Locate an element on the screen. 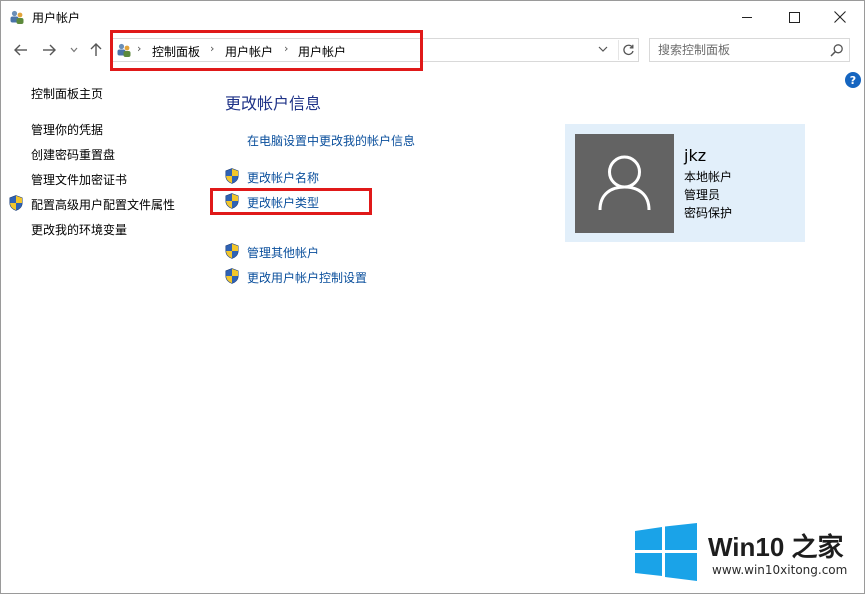 The width and height of the screenshot is (865, 594). close-button is located at coordinates (840, 17).